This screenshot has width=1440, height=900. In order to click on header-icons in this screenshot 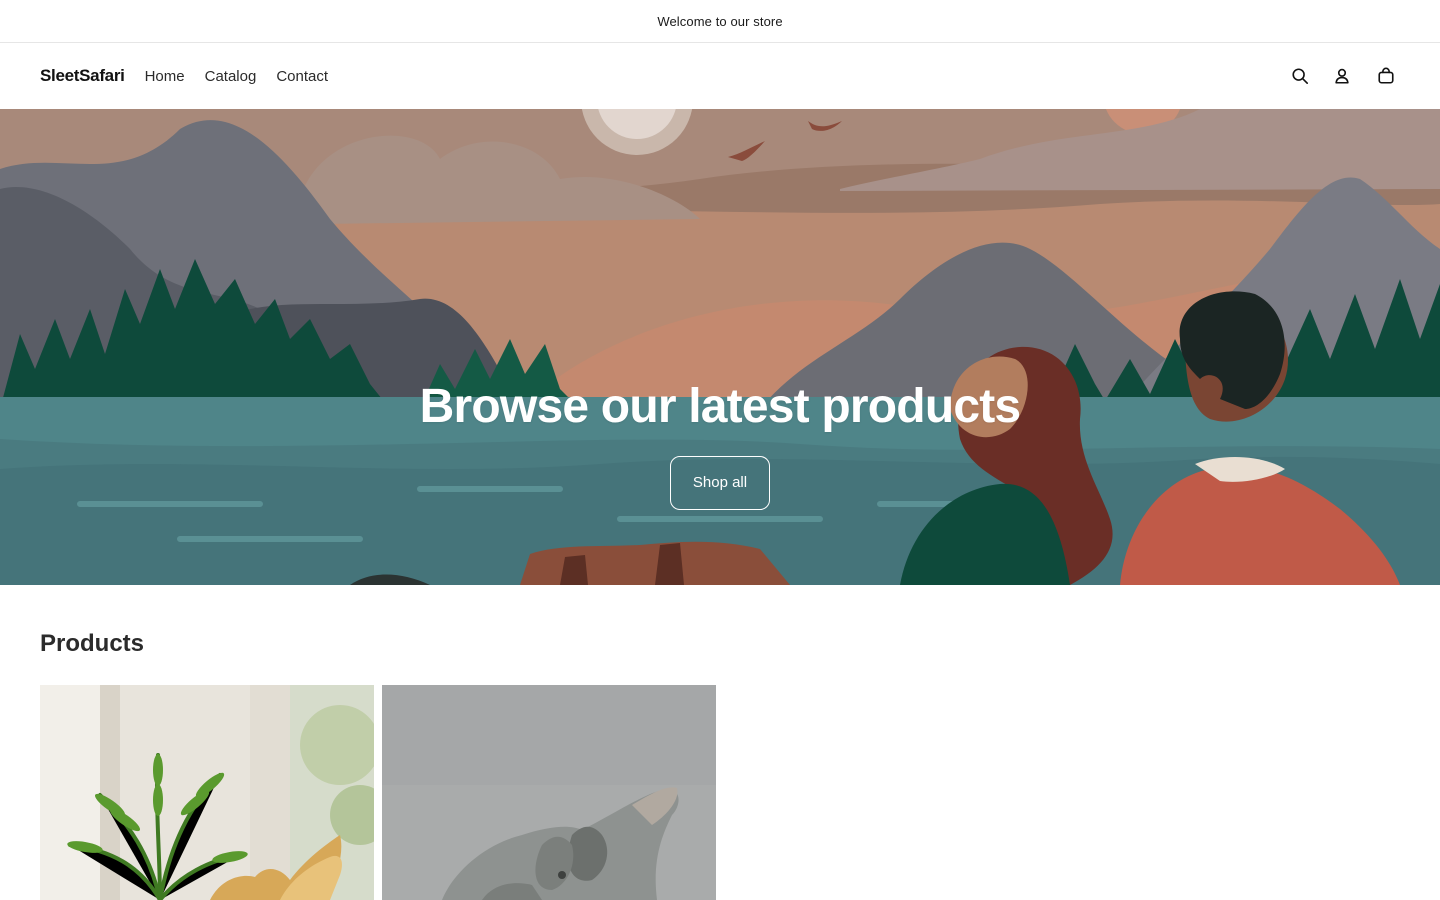, I will do `click(1344, 76)`.